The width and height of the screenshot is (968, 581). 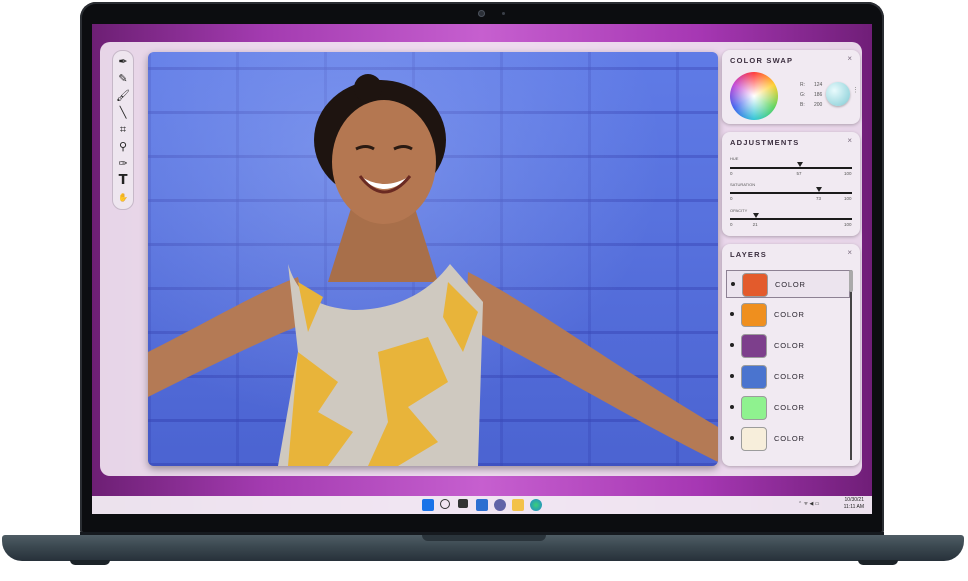 I want to click on g-label: G:, so click(x=803, y=95).